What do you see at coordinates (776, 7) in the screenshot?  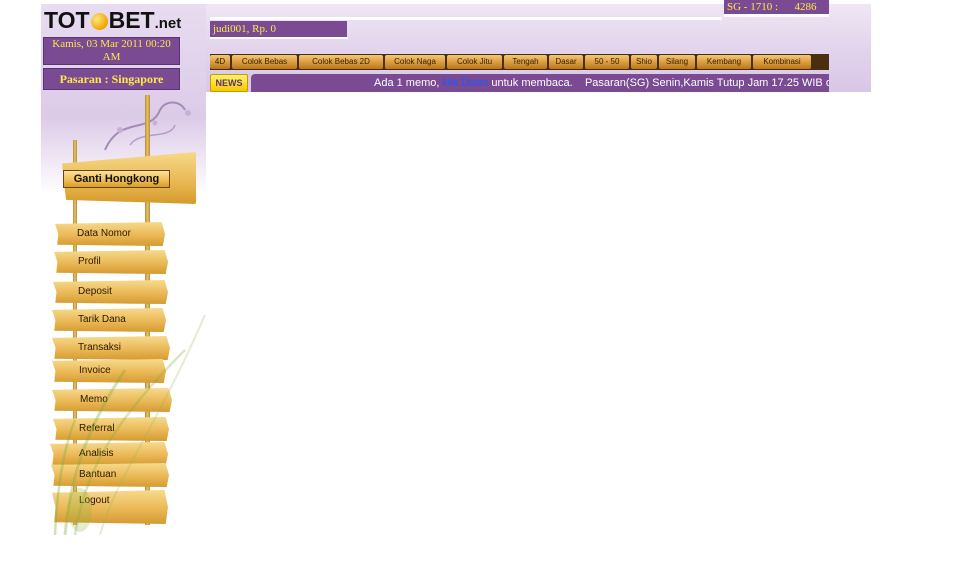 I see `sg-result: SG - 1710 : 4286` at bounding box center [776, 7].